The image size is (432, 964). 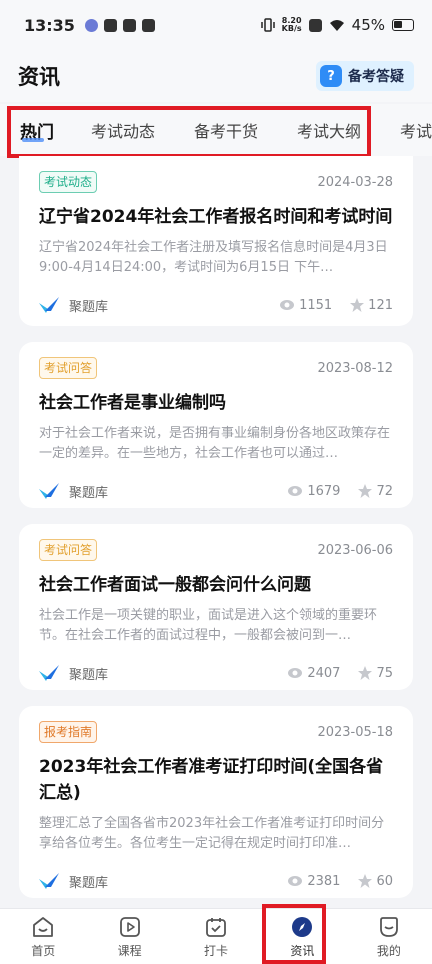 What do you see at coordinates (302, 926) in the screenshot?
I see `compass-icon` at bounding box center [302, 926].